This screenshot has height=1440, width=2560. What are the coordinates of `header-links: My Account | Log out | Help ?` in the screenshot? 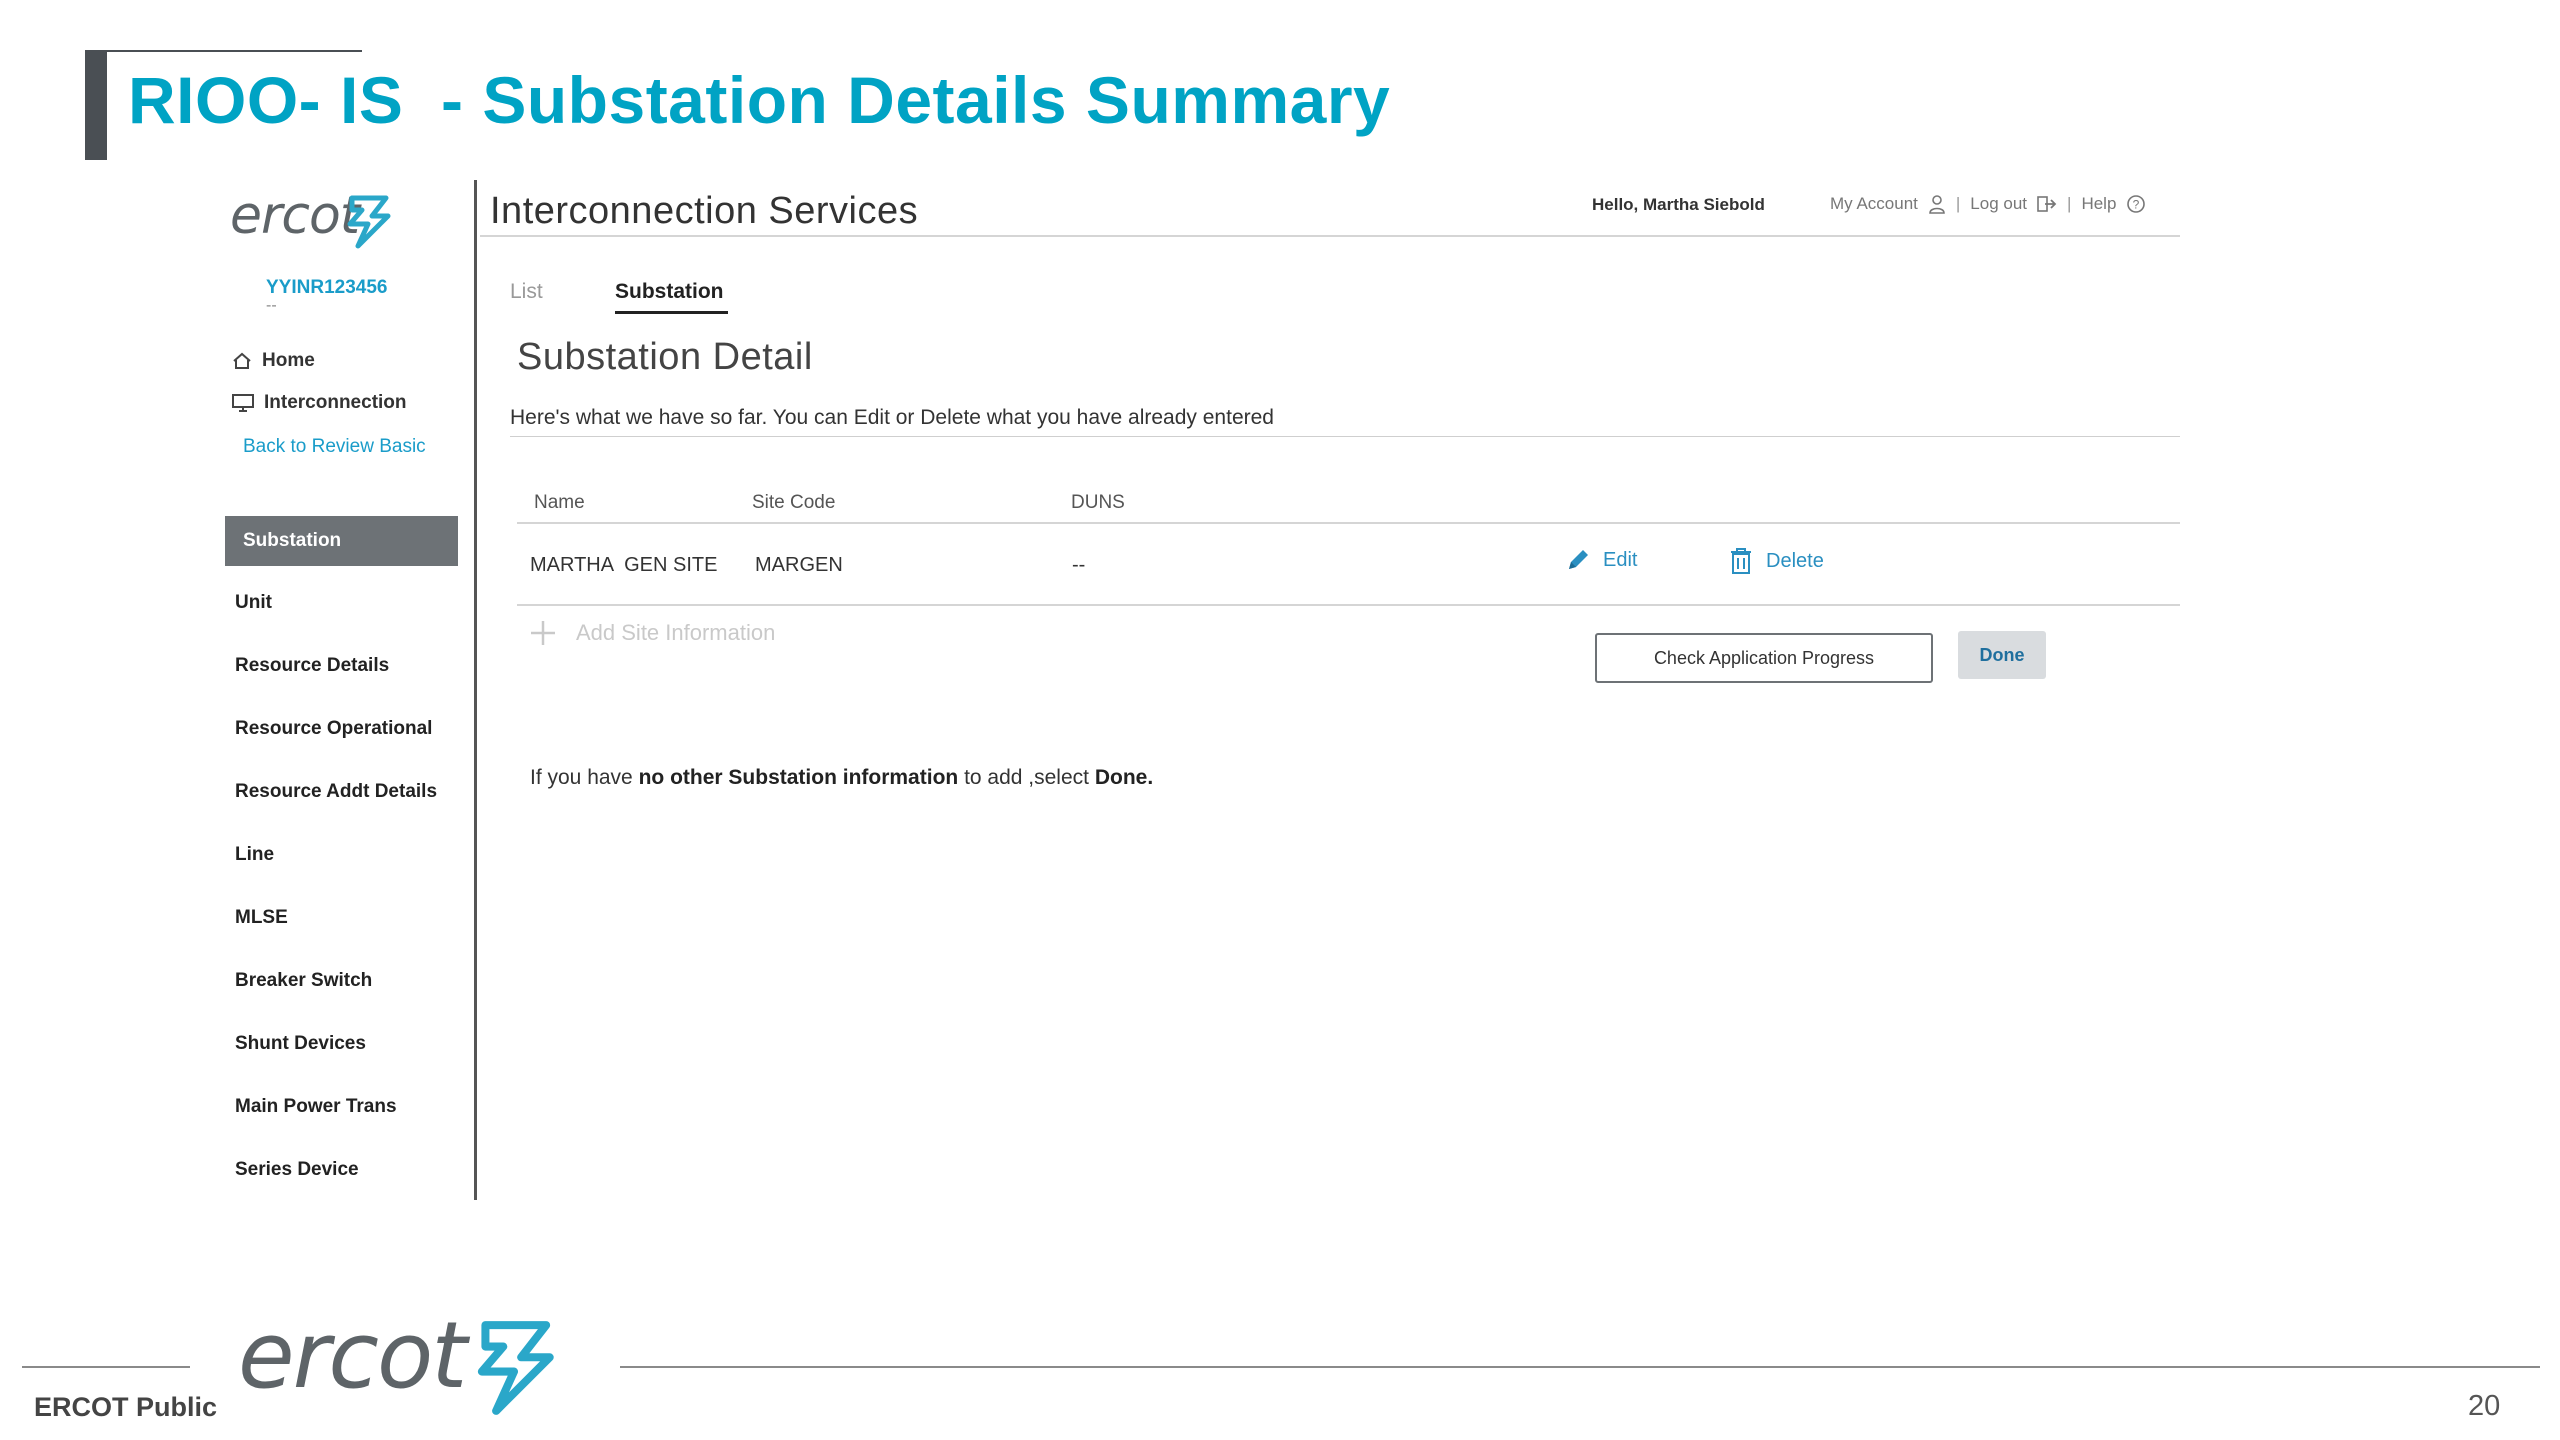 It's located at (1988, 204).